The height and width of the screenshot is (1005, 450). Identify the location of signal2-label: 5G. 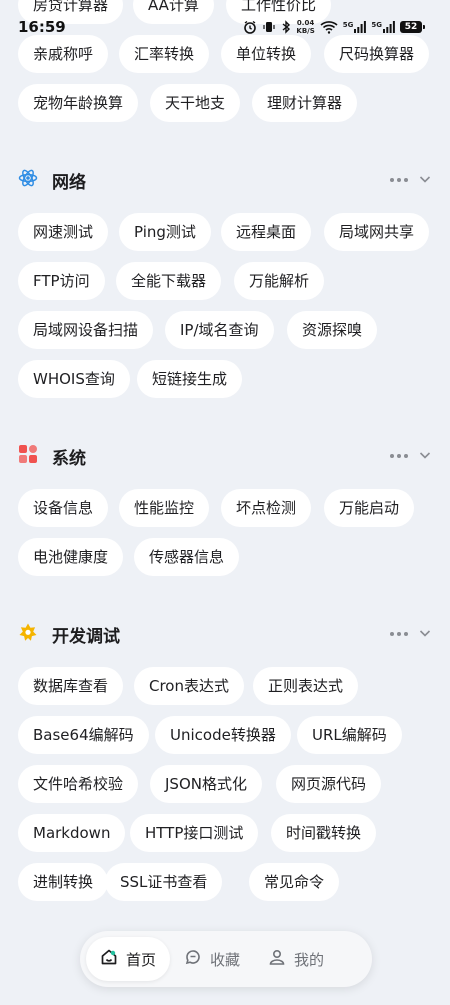
(376, 25).